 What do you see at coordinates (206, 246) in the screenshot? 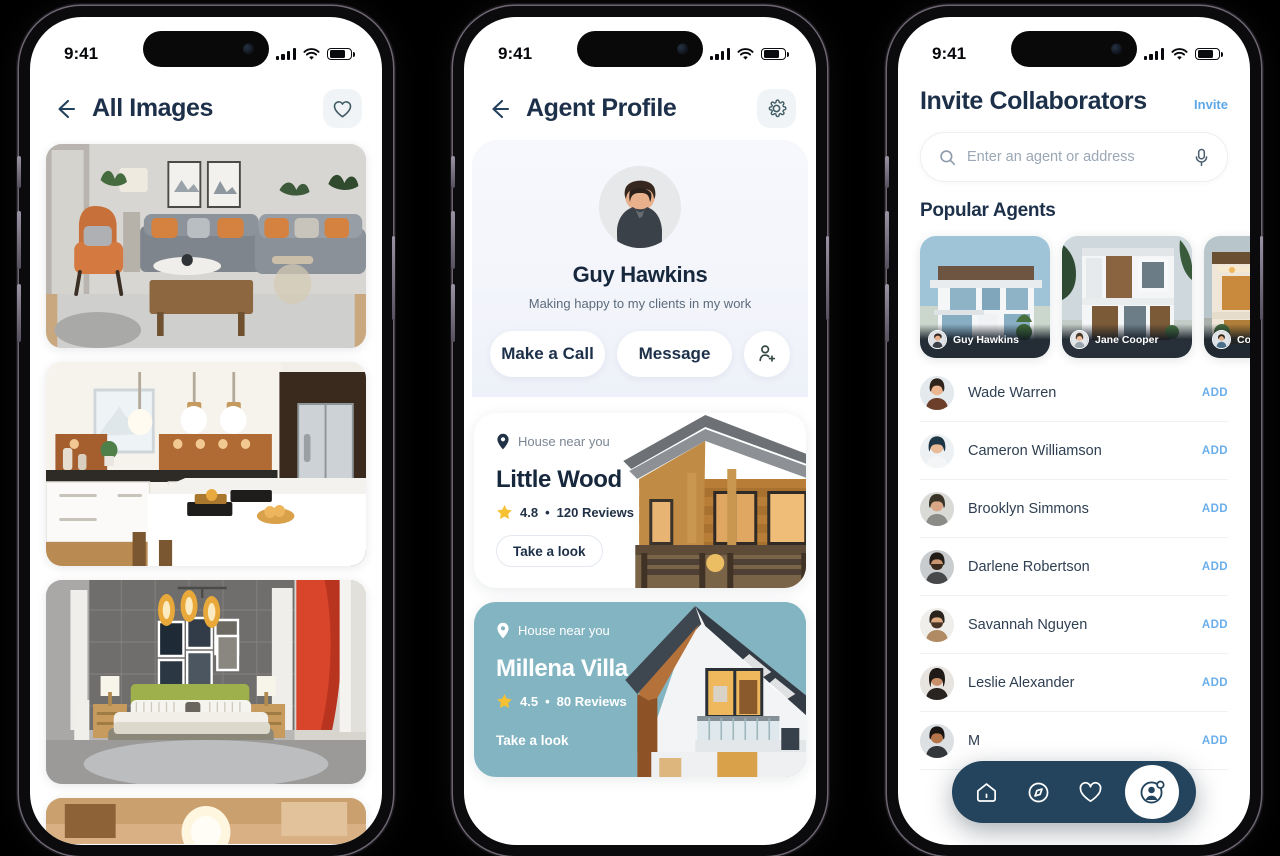
I see `gallery-item-living-room` at bounding box center [206, 246].